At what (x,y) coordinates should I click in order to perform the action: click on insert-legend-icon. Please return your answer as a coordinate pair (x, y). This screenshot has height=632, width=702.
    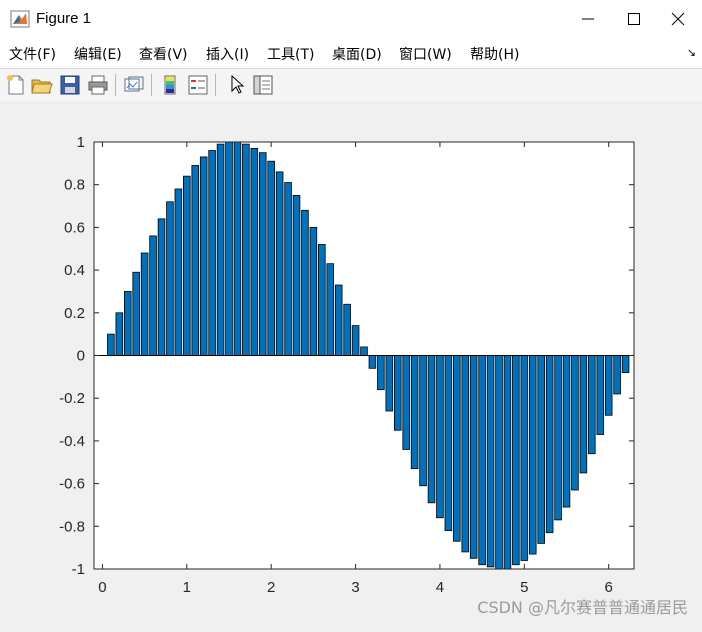
    Looking at the image, I should click on (198, 85).